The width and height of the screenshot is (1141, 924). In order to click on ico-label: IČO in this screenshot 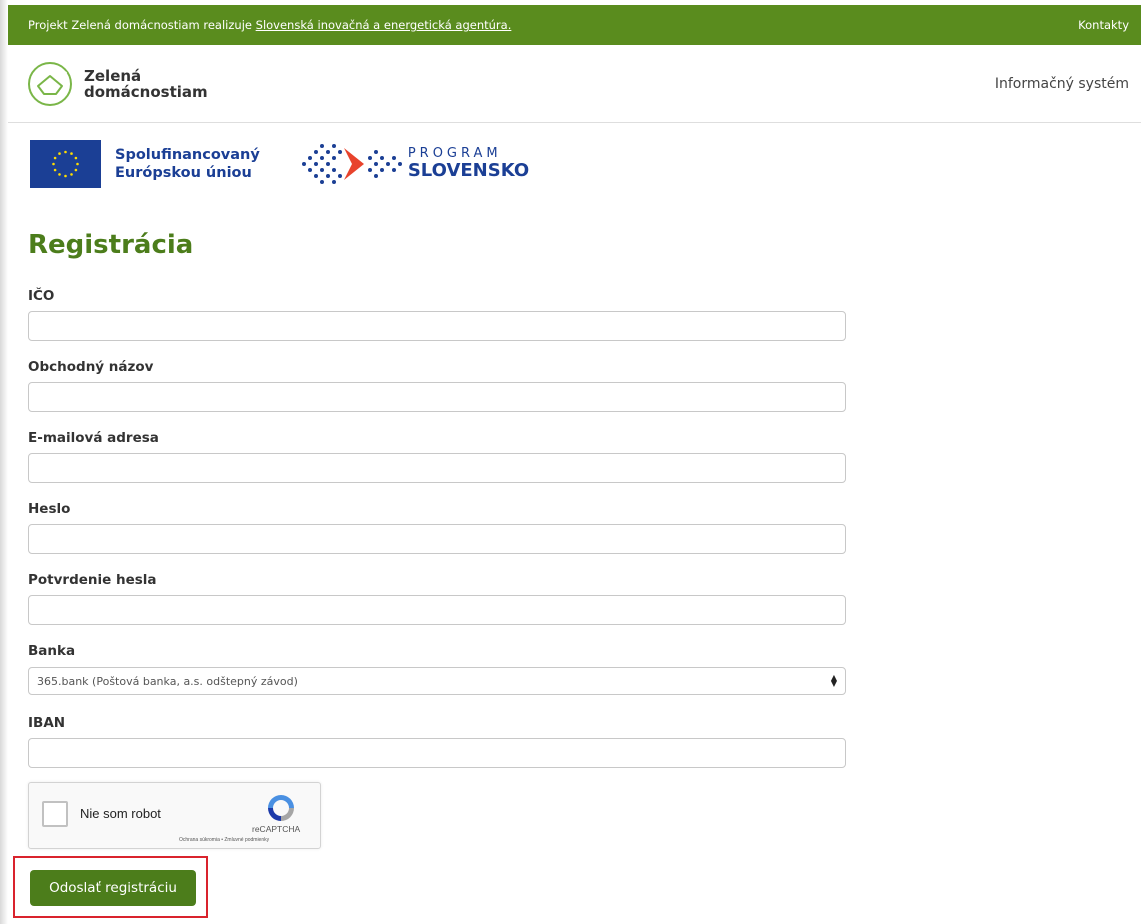, I will do `click(41, 296)`.